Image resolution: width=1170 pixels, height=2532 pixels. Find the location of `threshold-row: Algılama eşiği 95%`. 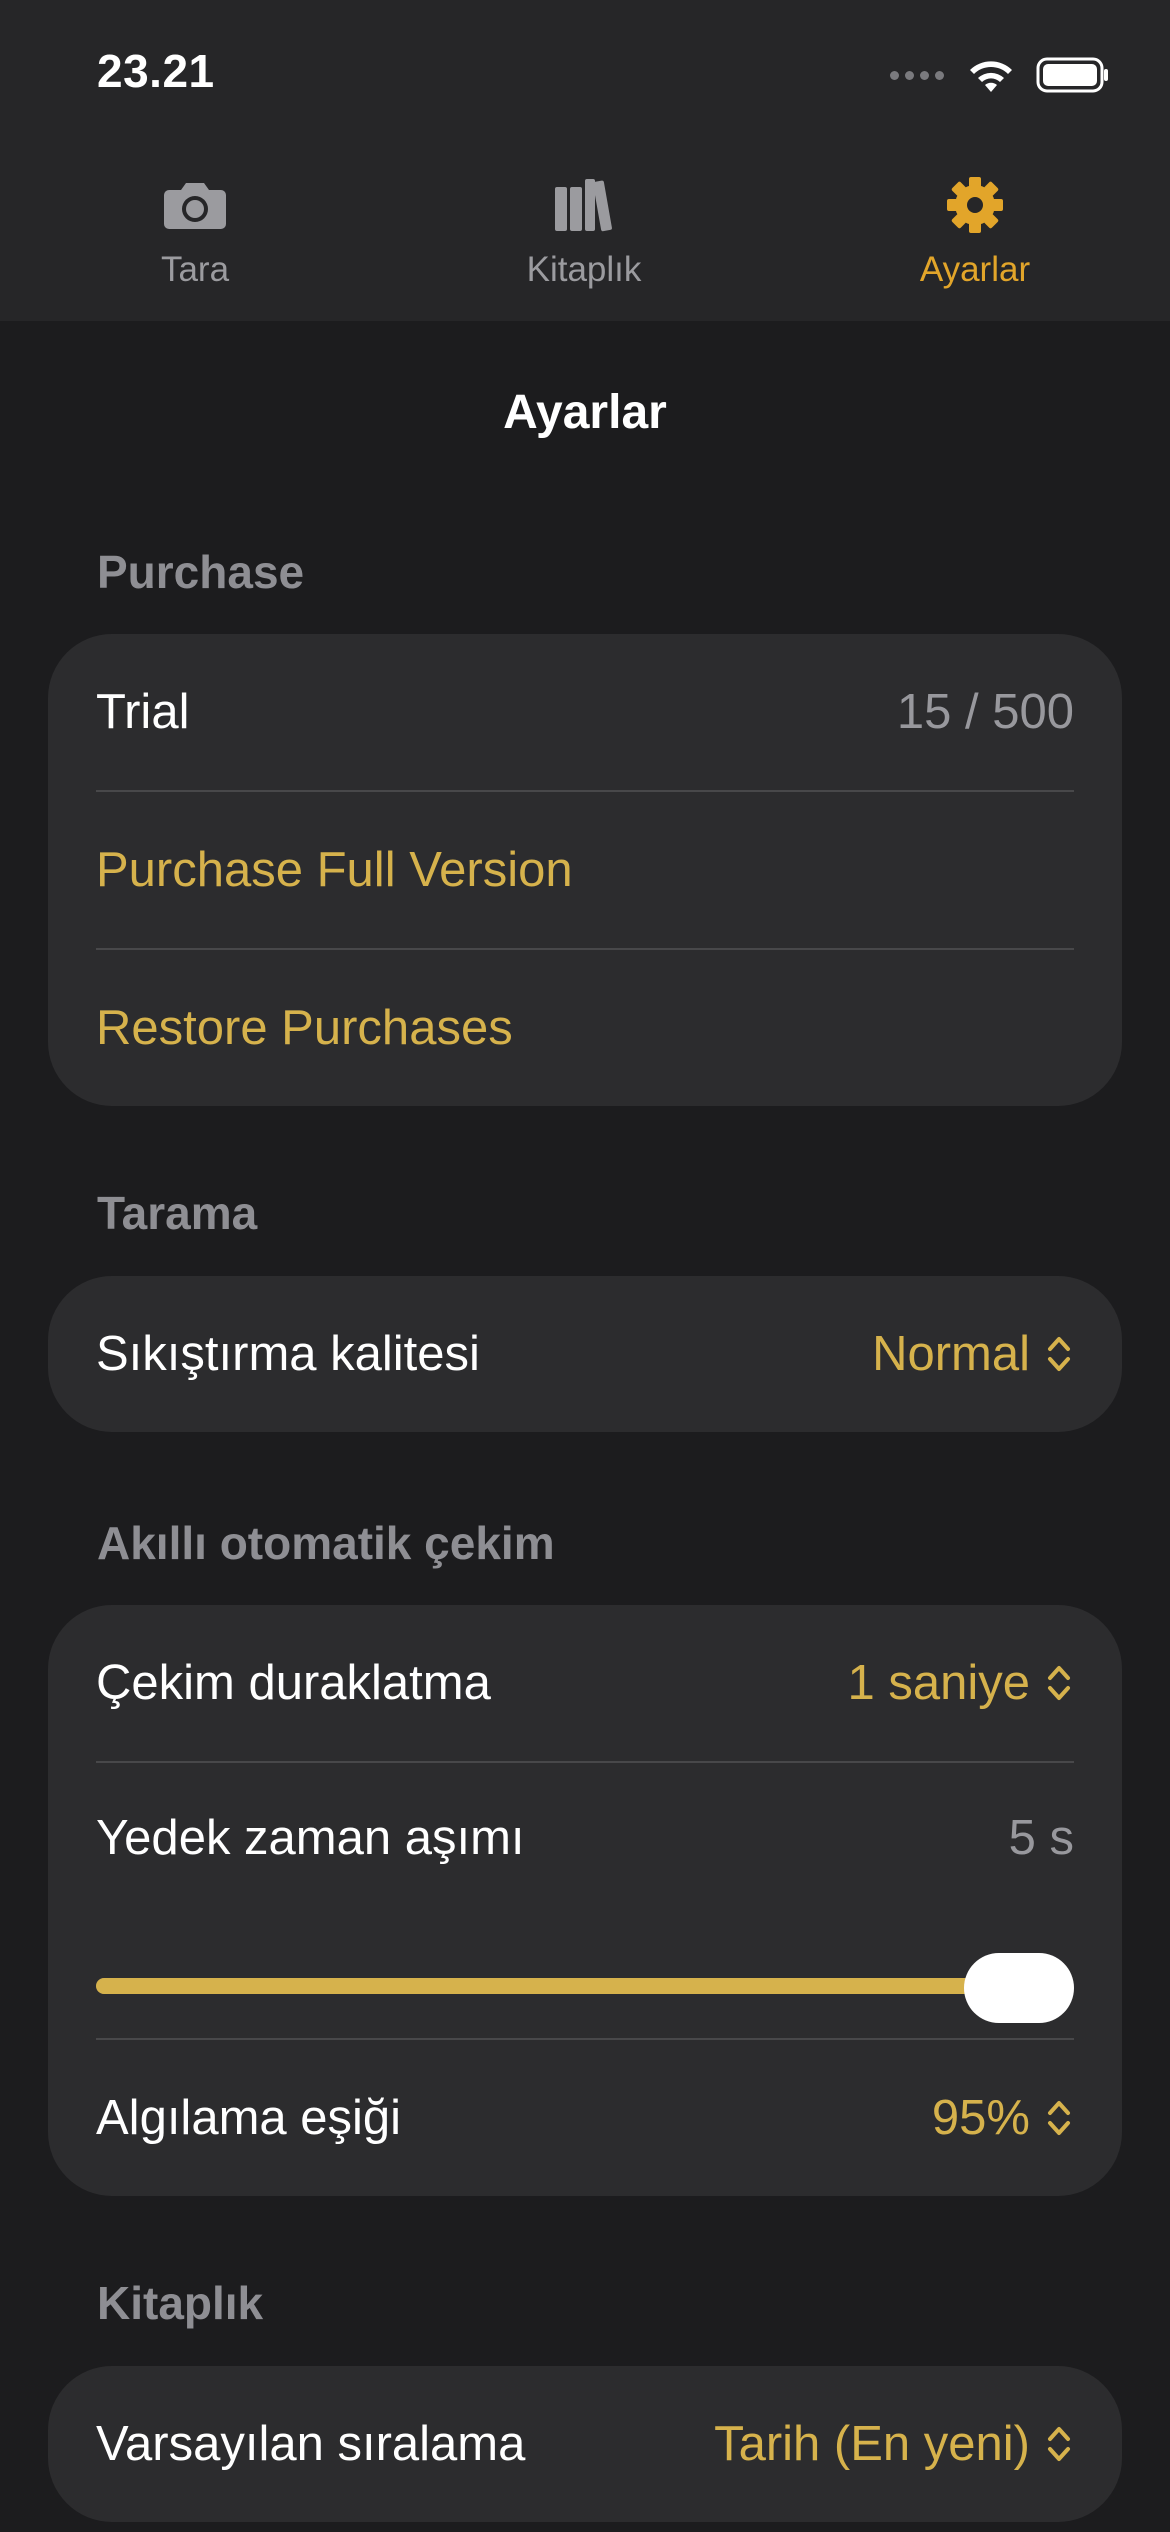

threshold-row: Algılama eşiği 95% is located at coordinates (585, 2118).